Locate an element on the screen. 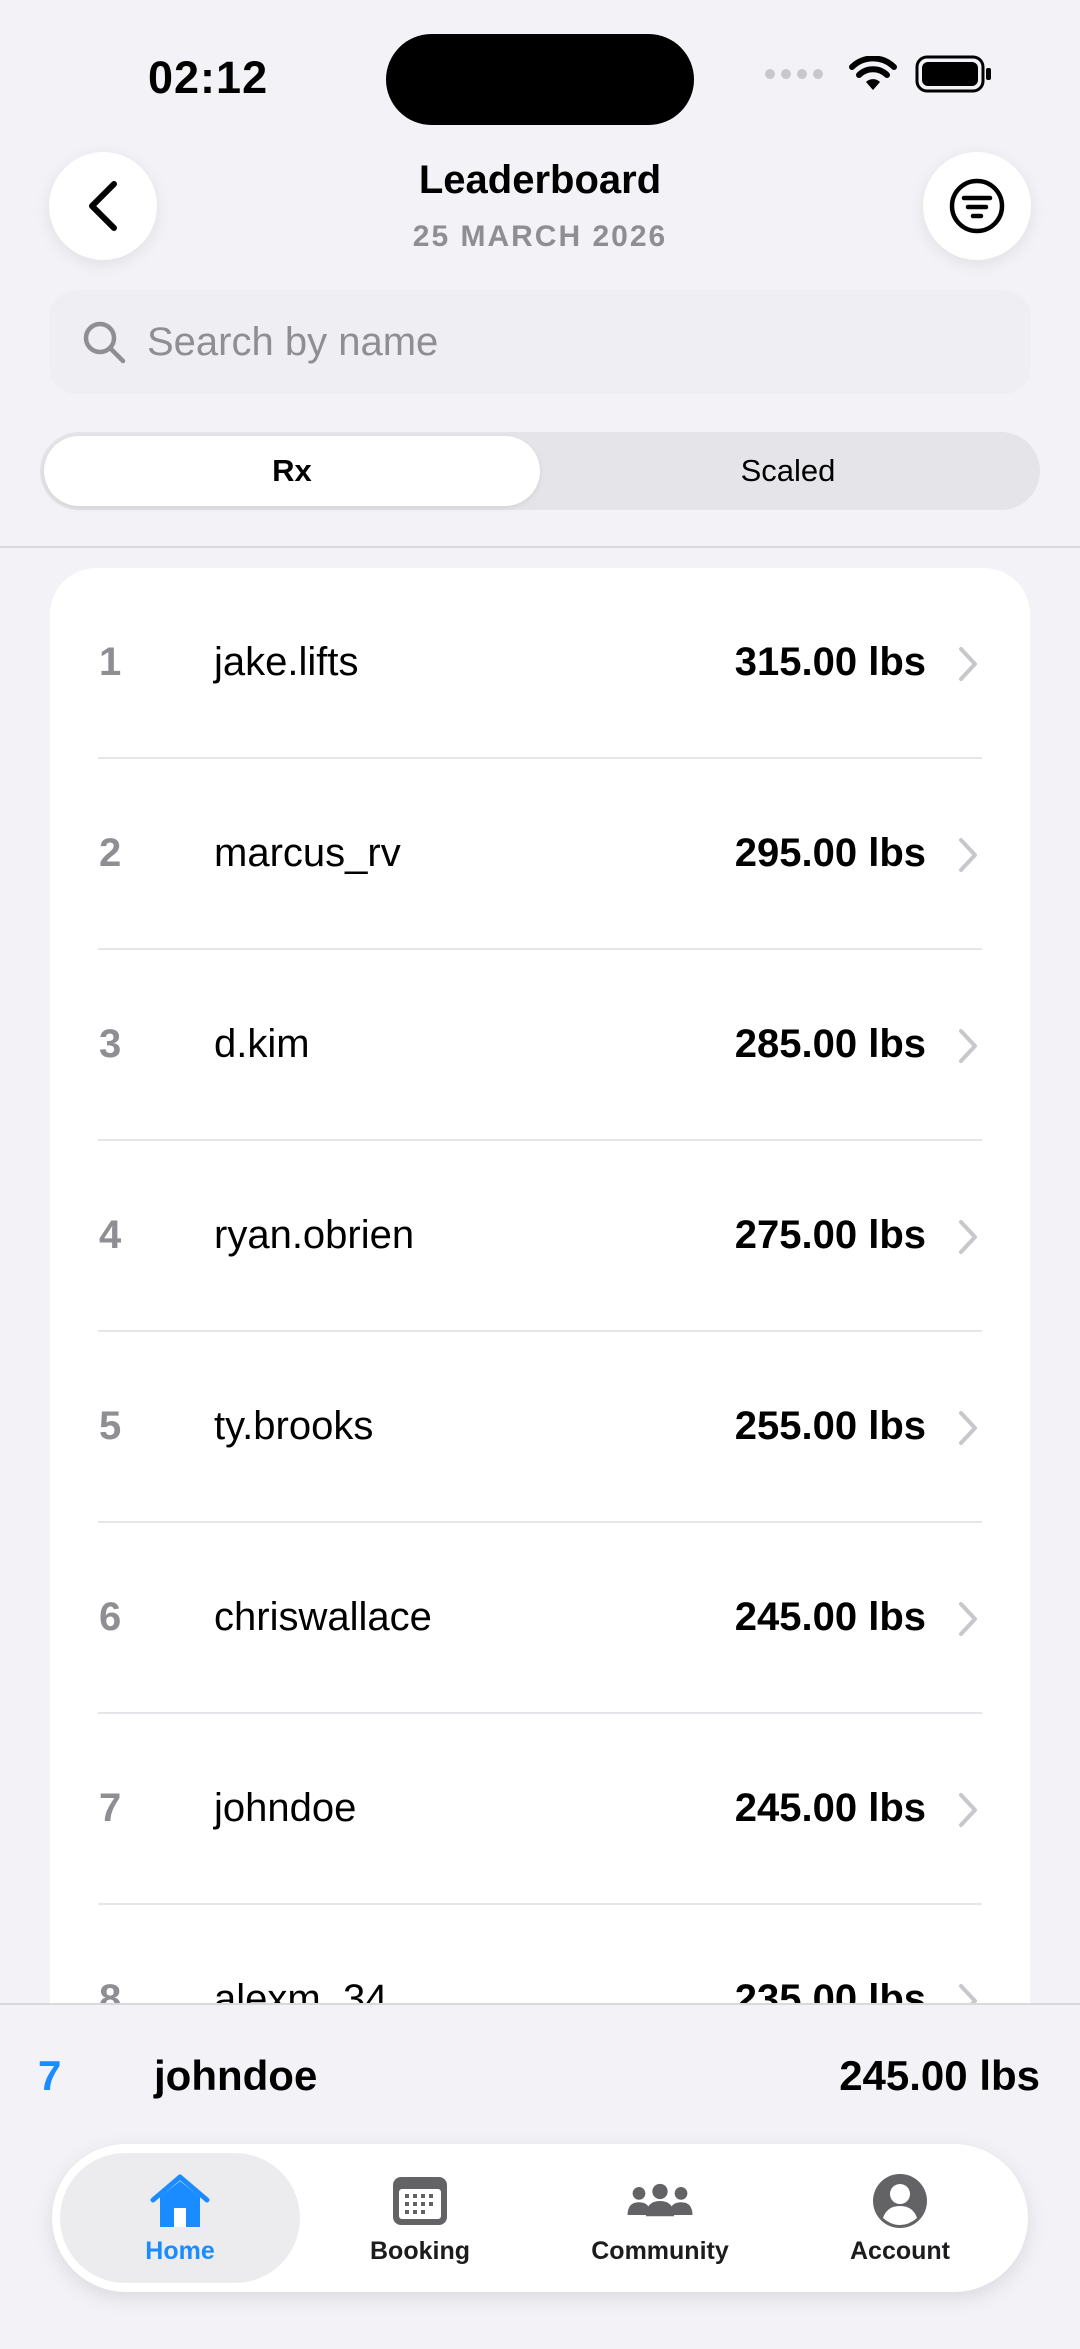 This screenshot has height=2349, width=1080. tab-bar: Home Booking Community Account is located at coordinates (540, 2218).